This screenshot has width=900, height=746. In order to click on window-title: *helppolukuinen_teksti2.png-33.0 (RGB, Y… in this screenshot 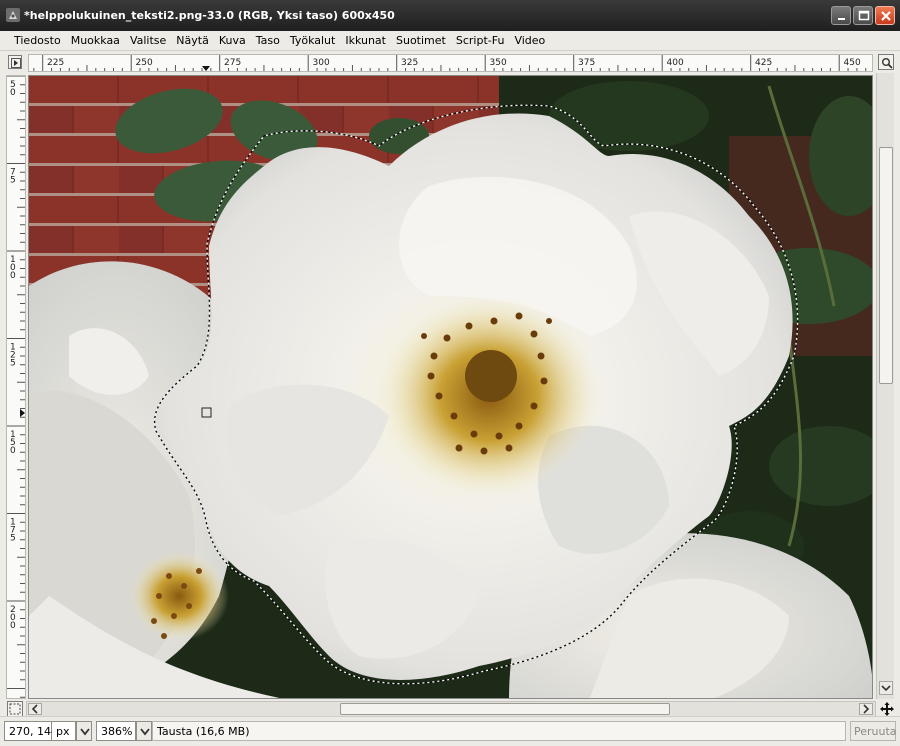, I will do `click(209, 15)`.